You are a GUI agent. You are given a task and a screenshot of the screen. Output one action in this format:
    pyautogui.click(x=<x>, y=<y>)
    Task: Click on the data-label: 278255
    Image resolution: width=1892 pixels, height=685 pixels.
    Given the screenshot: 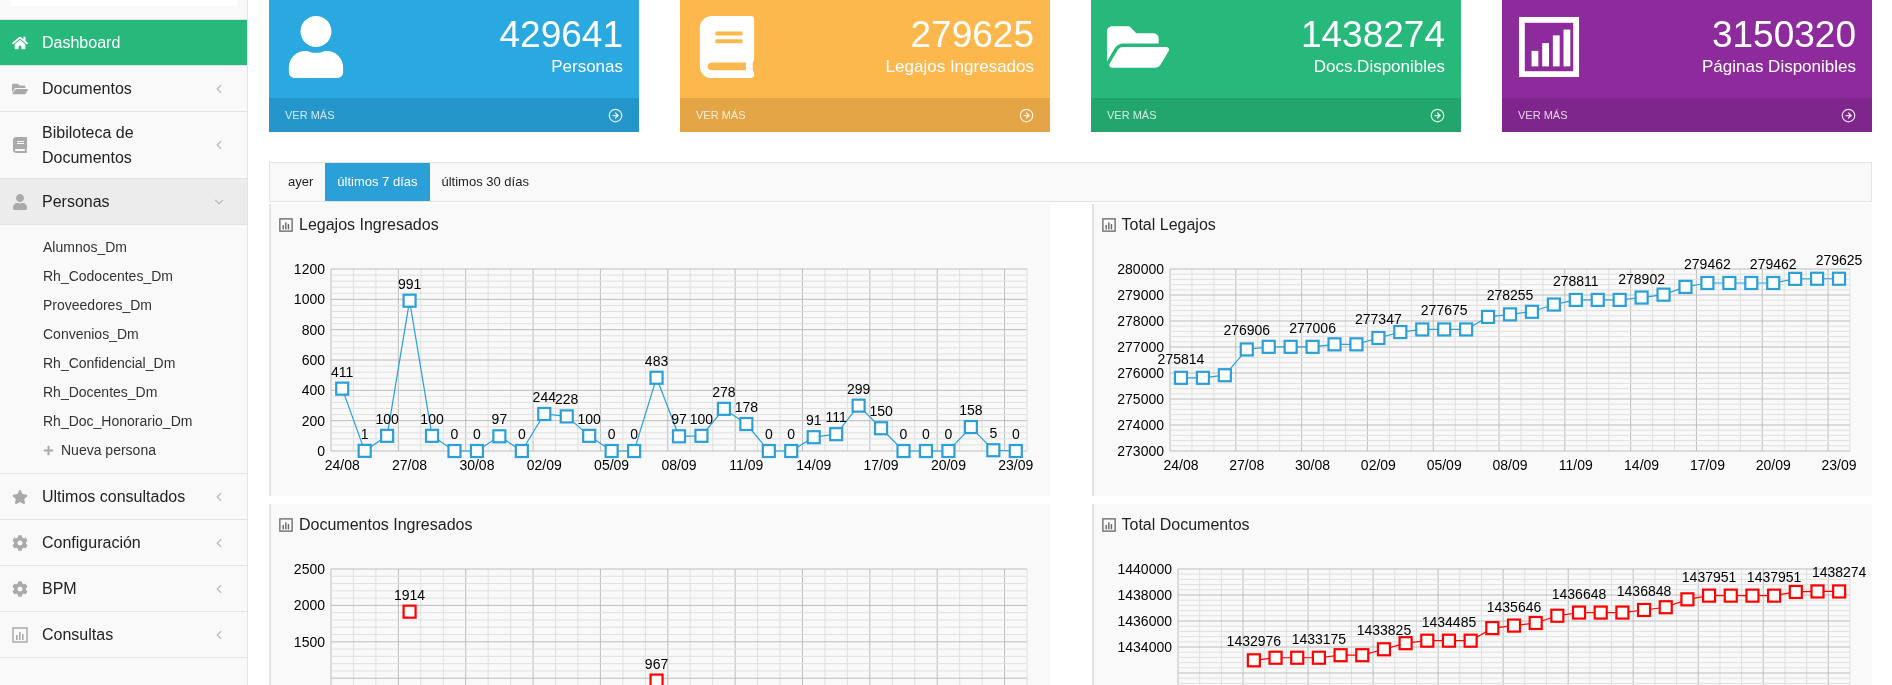 What is the action you would take?
    pyautogui.click(x=1509, y=295)
    